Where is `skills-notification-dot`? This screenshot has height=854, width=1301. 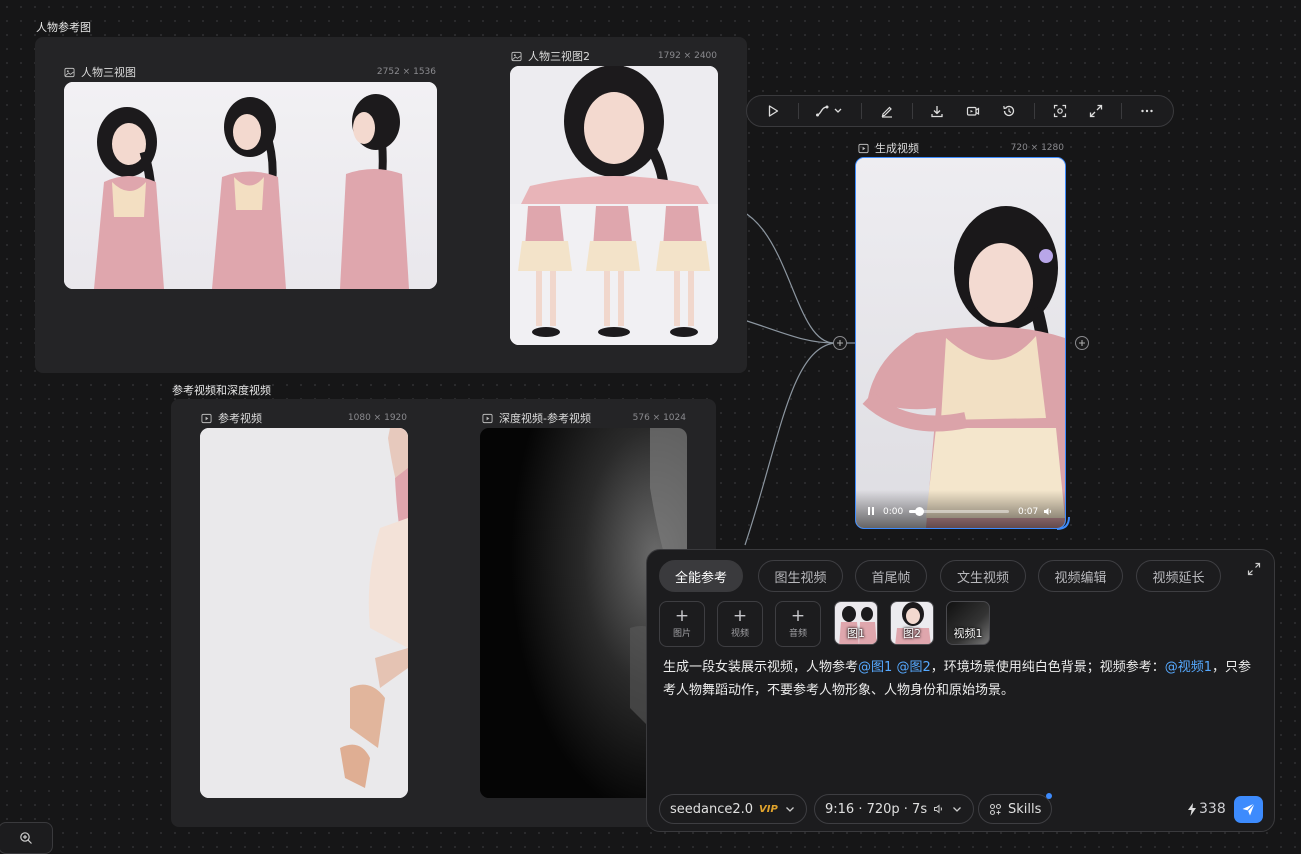 skills-notification-dot is located at coordinates (1049, 796).